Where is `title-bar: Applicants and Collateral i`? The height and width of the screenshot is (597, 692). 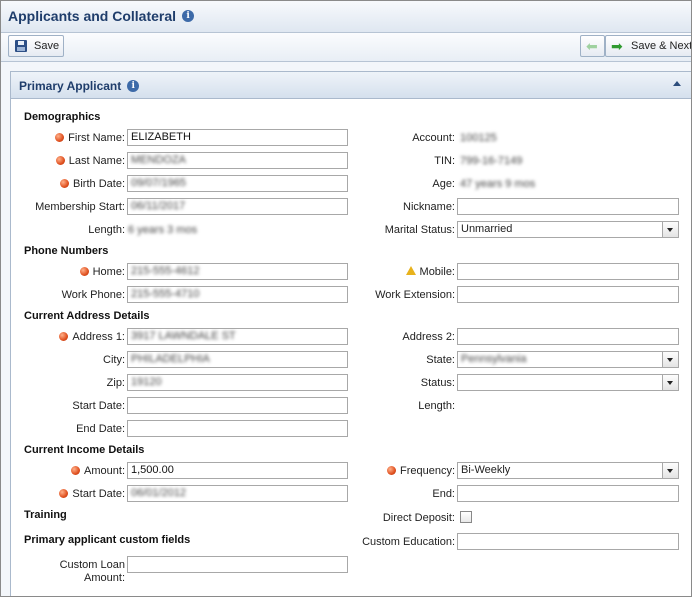
title-bar: Applicants and Collateral i is located at coordinates (346, 17).